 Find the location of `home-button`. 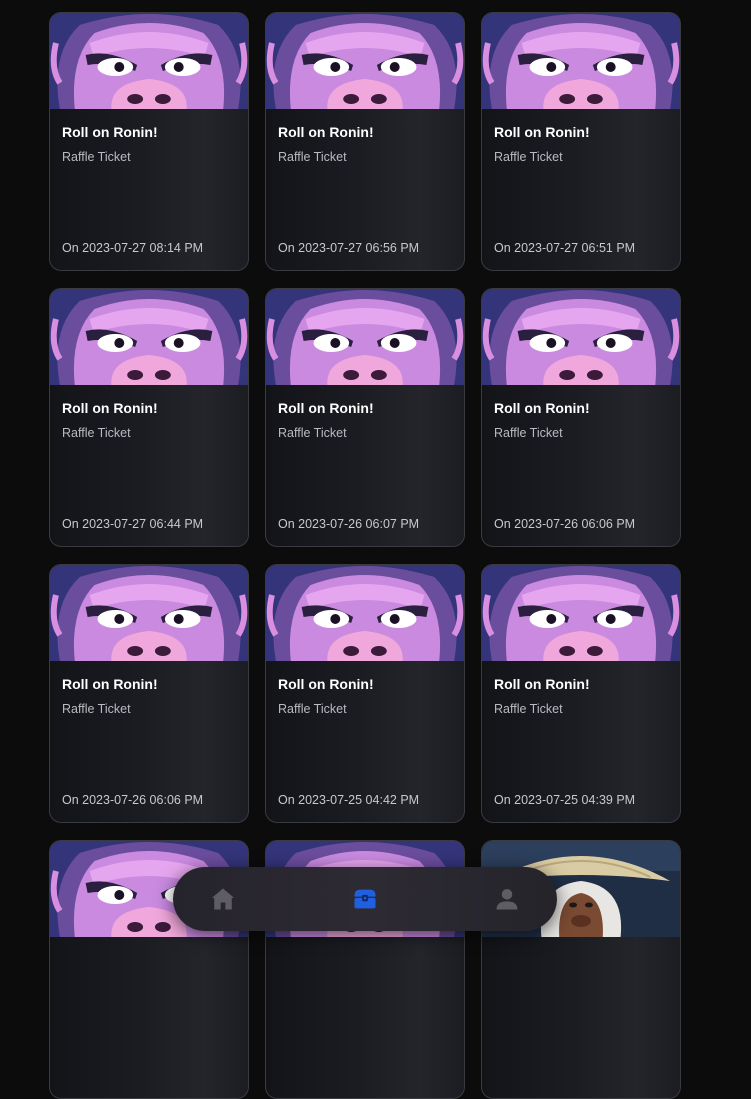

home-button is located at coordinates (223, 899).